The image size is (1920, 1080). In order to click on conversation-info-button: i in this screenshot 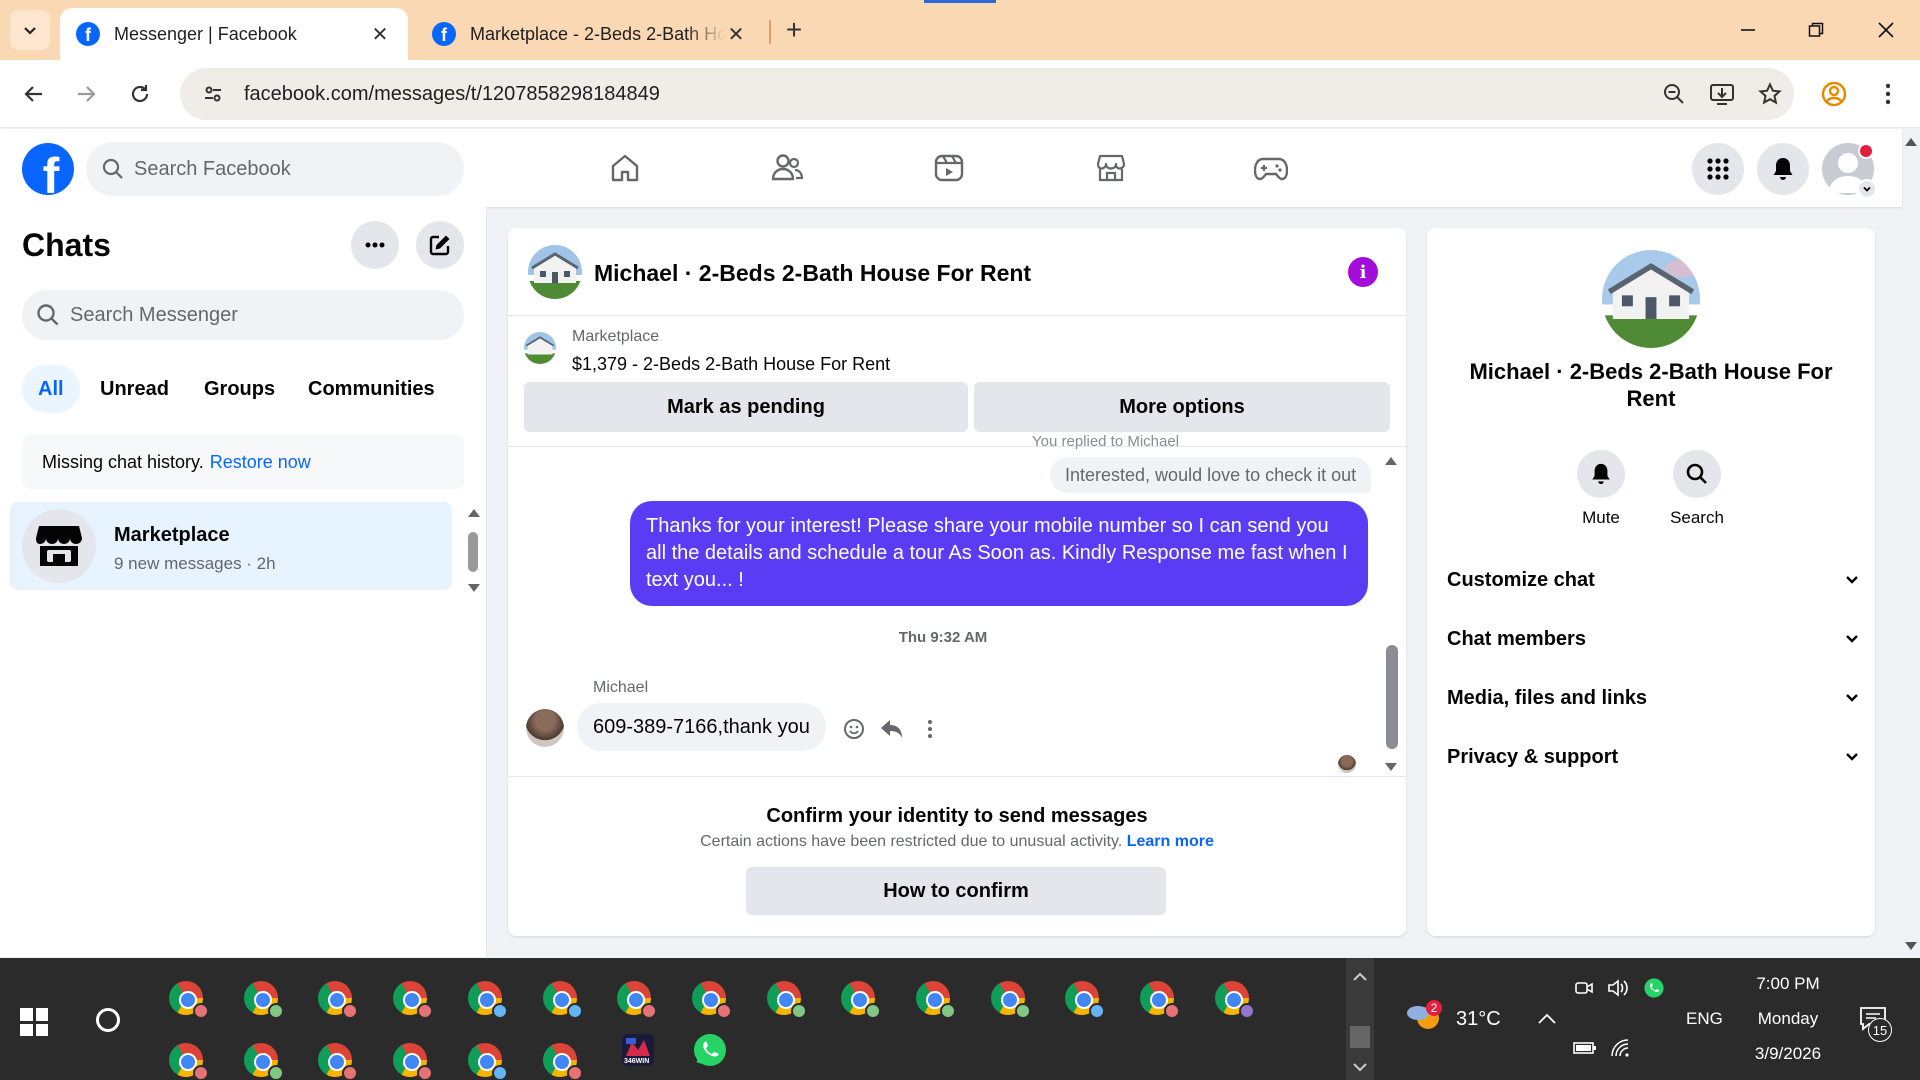, I will do `click(1363, 272)`.